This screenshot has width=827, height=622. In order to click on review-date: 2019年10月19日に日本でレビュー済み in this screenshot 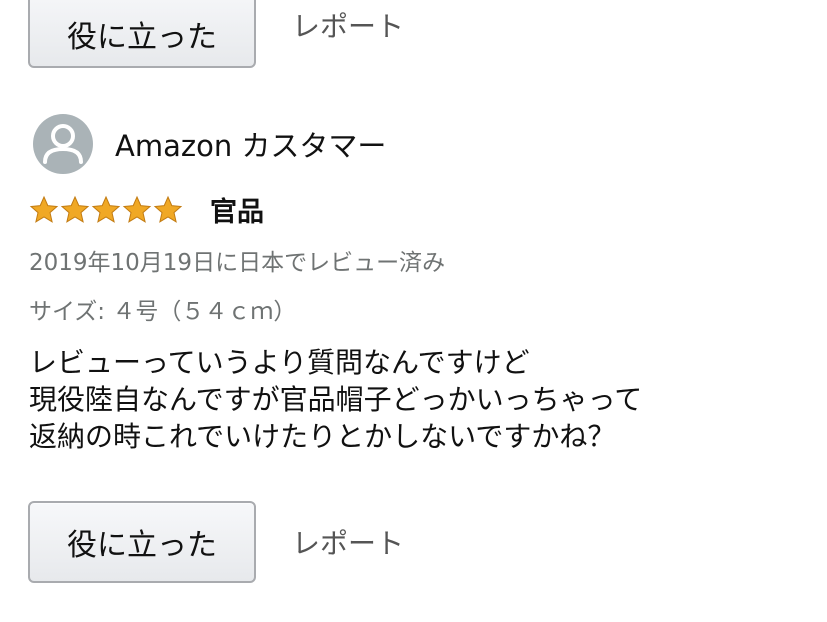, I will do `click(237, 263)`.